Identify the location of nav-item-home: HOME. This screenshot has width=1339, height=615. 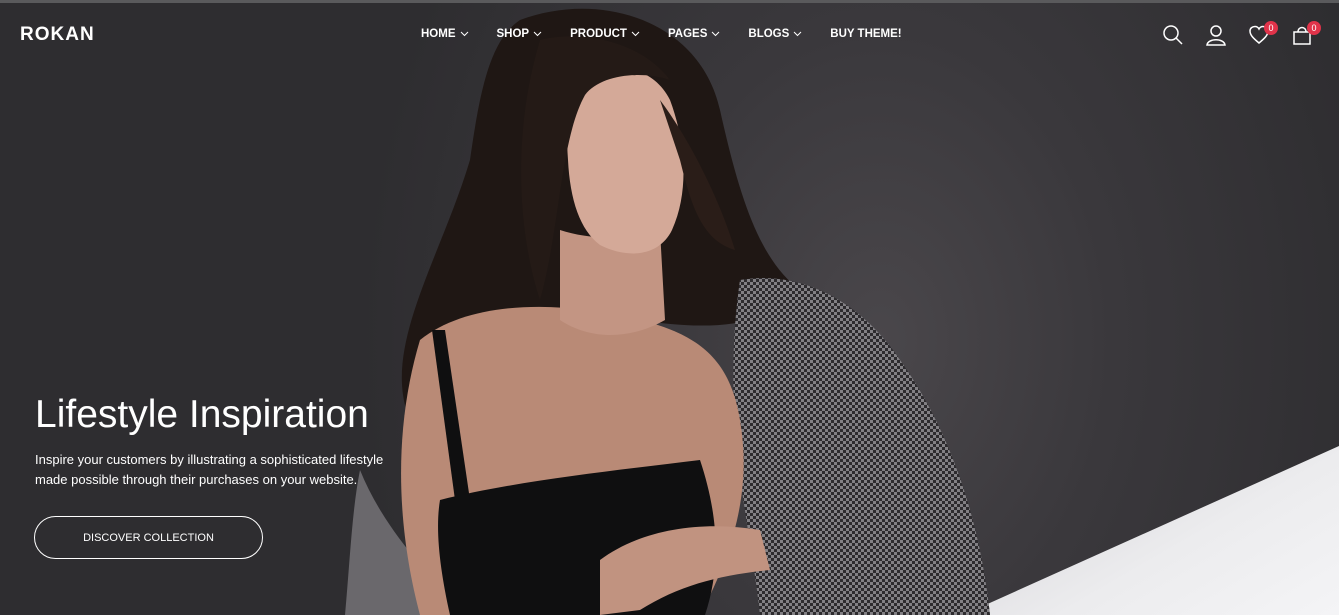
(445, 34).